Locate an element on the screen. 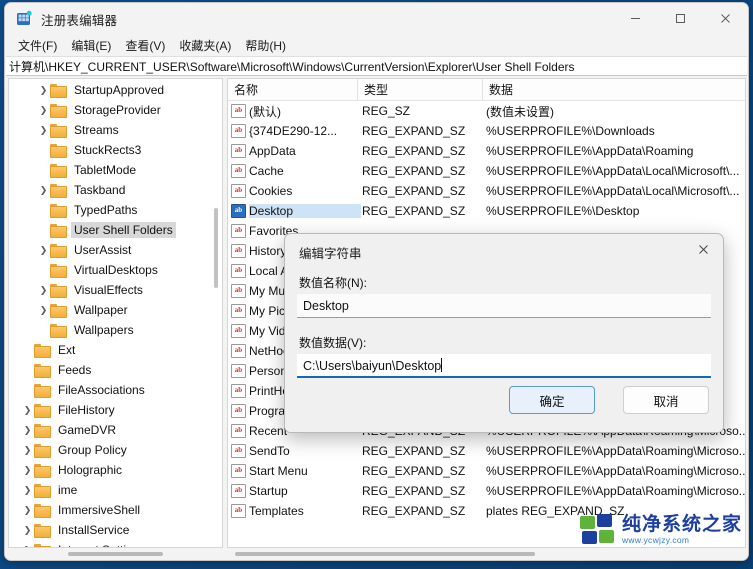  dialog-close-icon is located at coordinates (703, 249).